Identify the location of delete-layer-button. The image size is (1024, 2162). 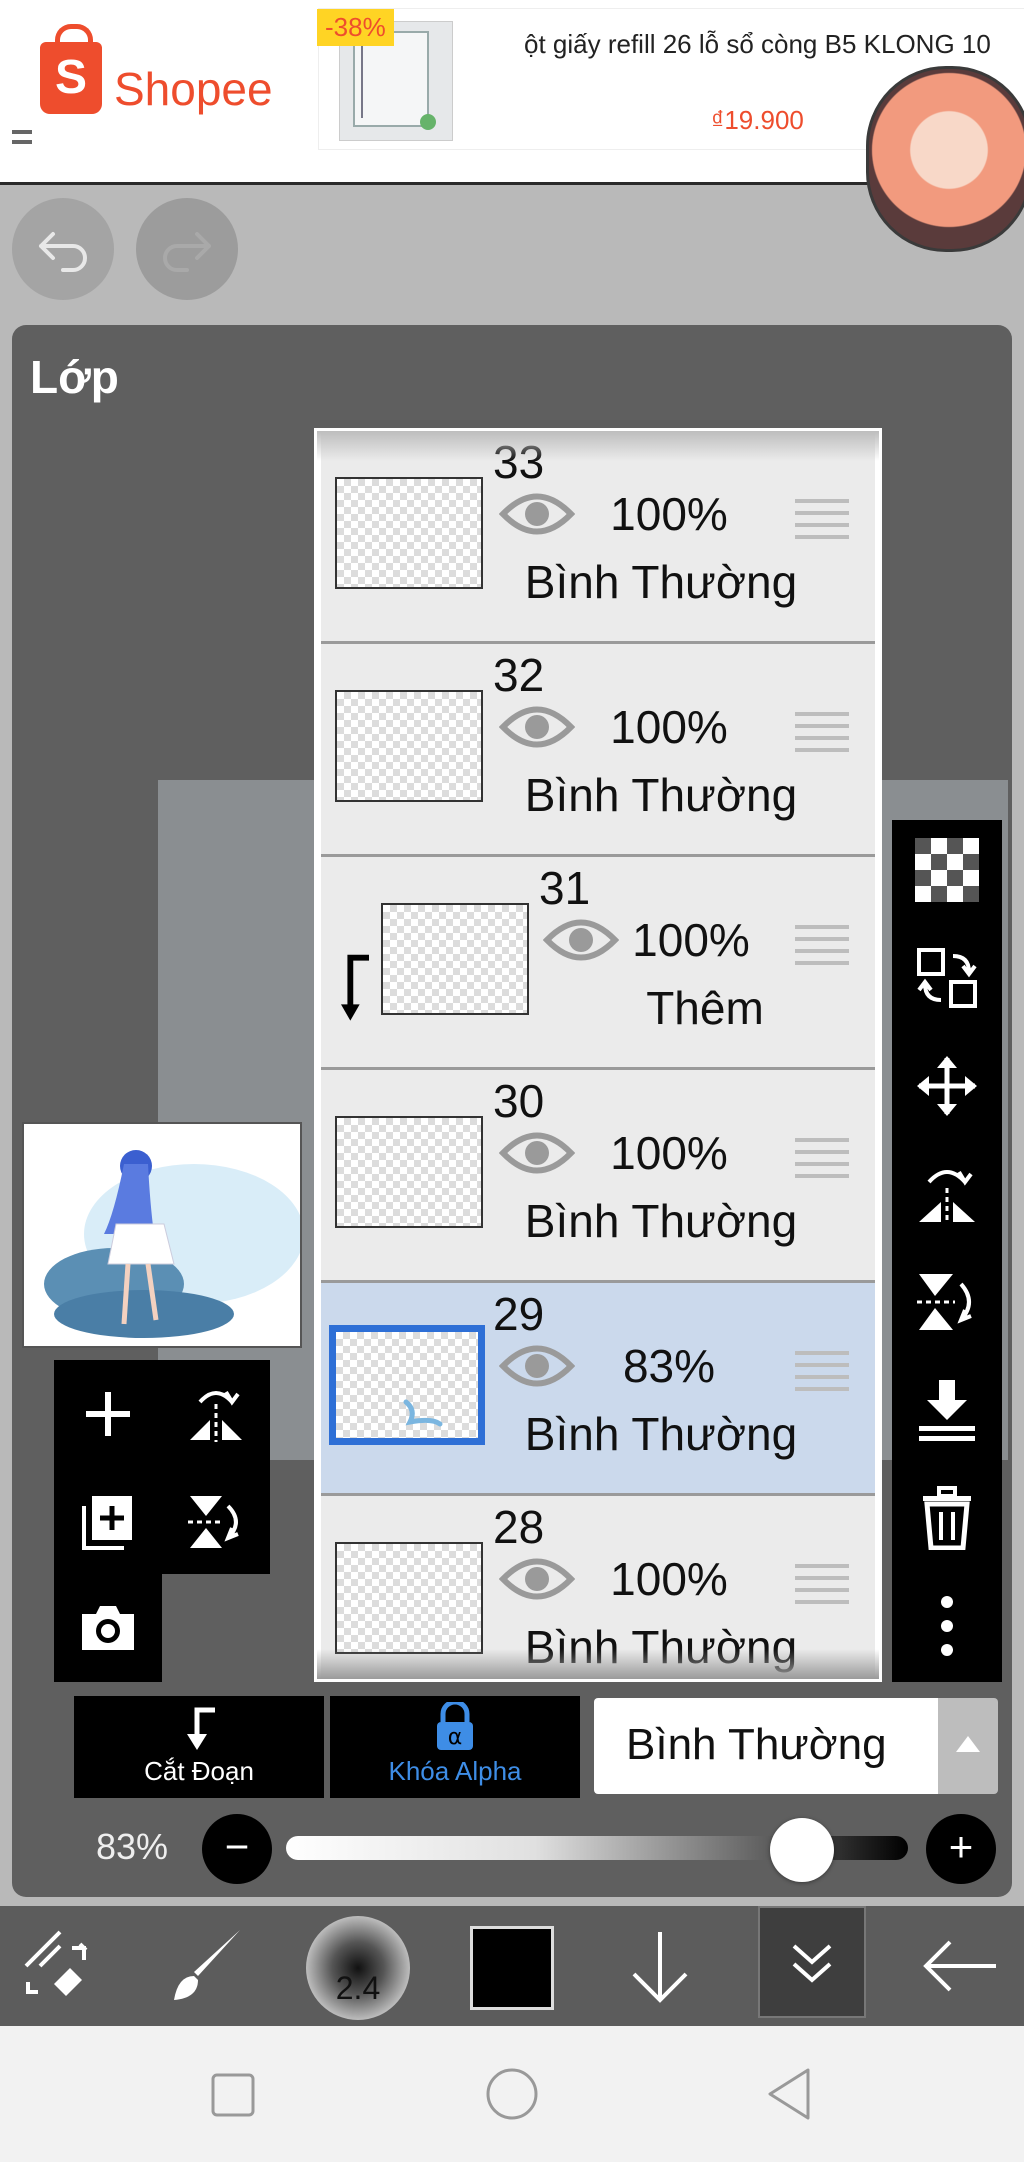
(947, 1518).